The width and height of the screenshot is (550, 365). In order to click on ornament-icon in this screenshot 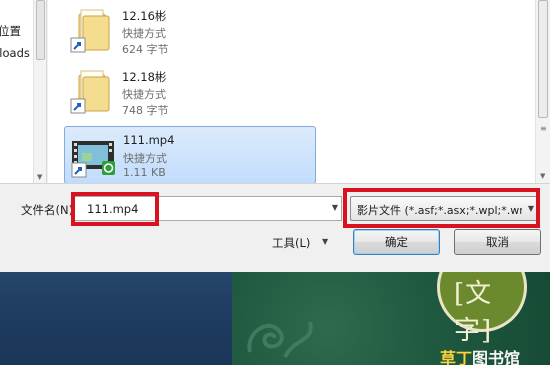, I will do `click(280, 340)`.